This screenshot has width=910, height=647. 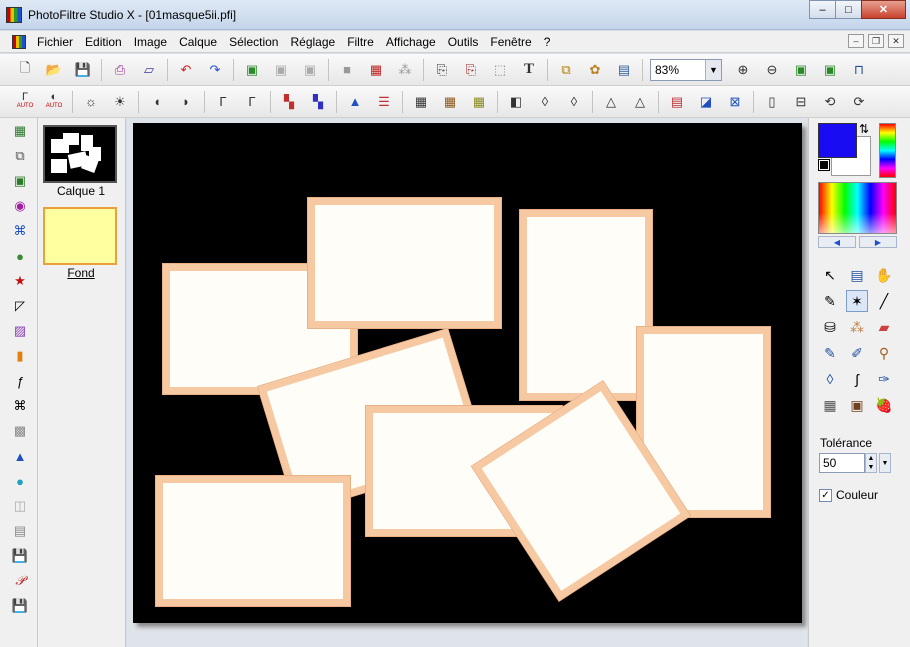 I want to click on couleur-option: ✓ Couleur, so click(x=848, y=495).